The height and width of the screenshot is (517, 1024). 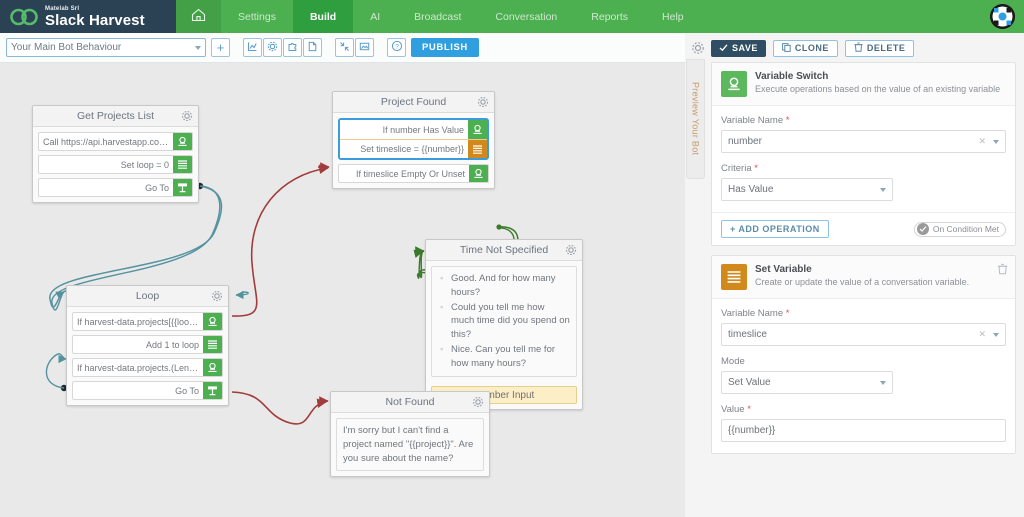 What do you see at coordinates (526, 16) in the screenshot?
I see `nav-item-conversation: Conversation` at bounding box center [526, 16].